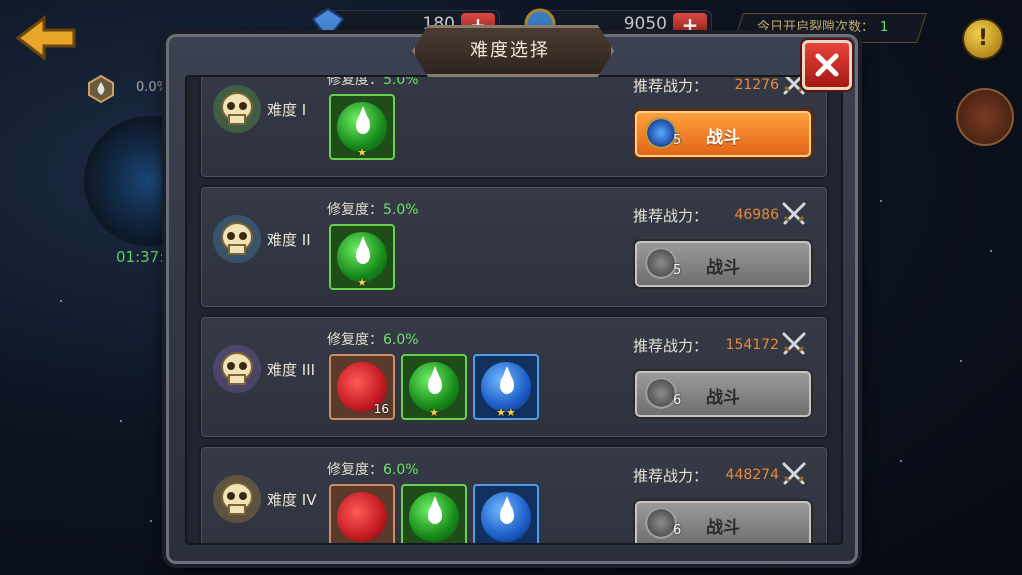 The image size is (1022, 575). I want to click on close-button, so click(827, 65).